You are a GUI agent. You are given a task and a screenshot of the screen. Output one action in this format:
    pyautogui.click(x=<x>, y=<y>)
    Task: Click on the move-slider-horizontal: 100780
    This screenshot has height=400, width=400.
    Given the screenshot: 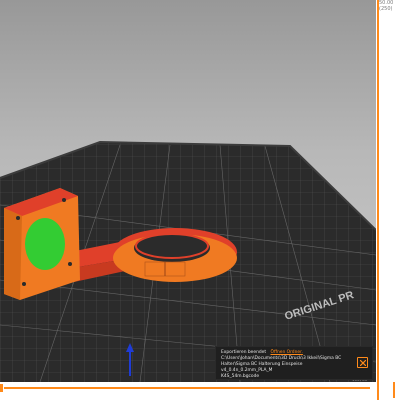 What is the action you would take?
    pyautogui.click(x=188, y=388)
    